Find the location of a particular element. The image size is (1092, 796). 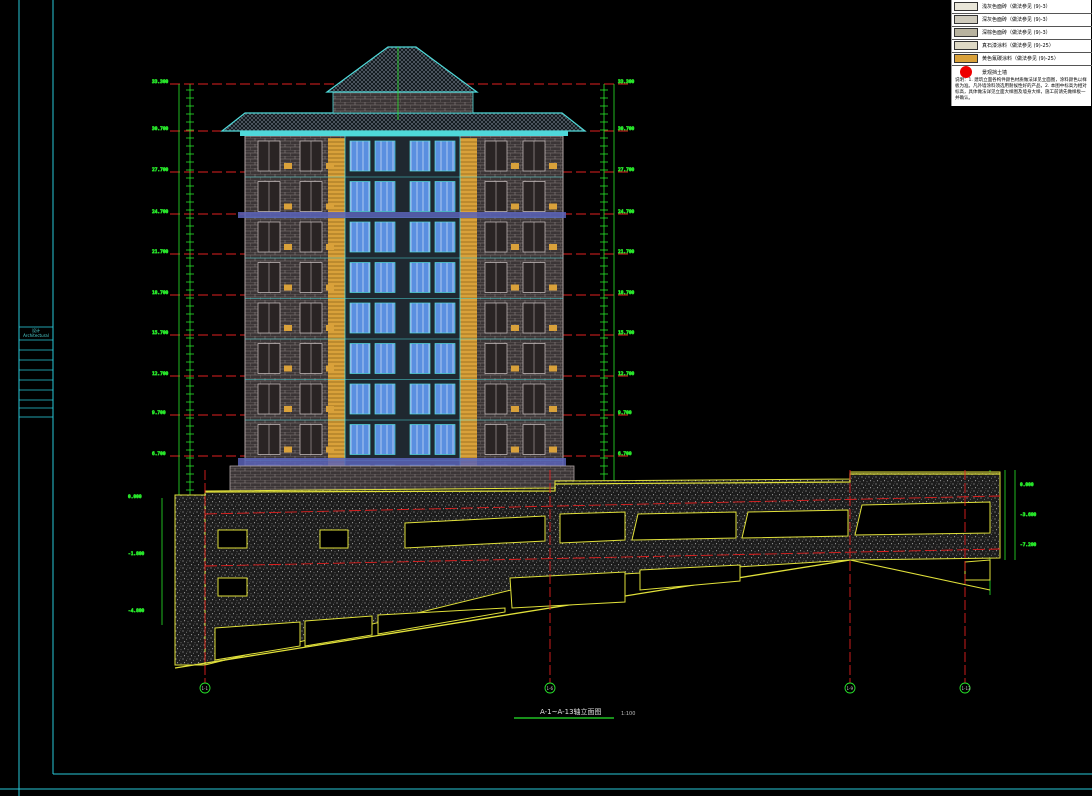

elevation-label-basement: -4.800 is located at coordinates (136, 611).